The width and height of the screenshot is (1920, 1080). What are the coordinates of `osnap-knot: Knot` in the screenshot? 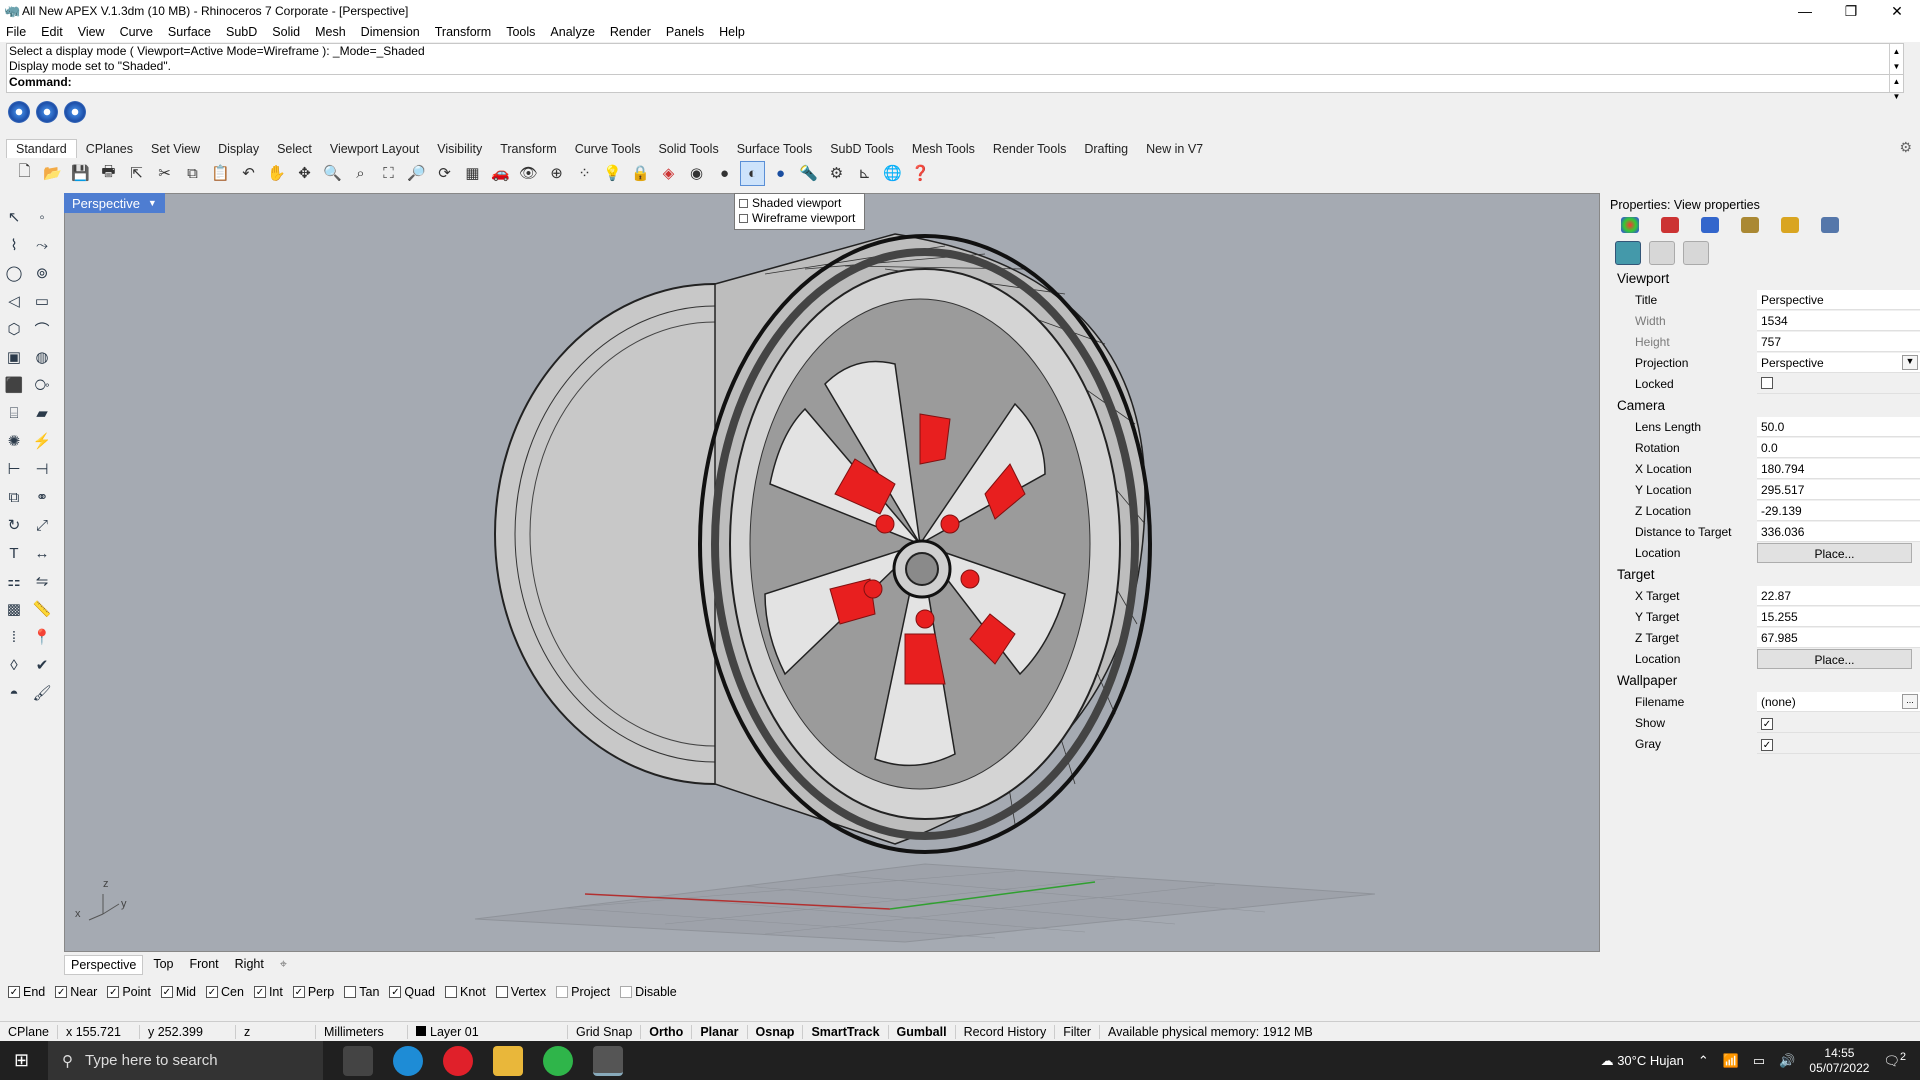 It's located at (465, 992).